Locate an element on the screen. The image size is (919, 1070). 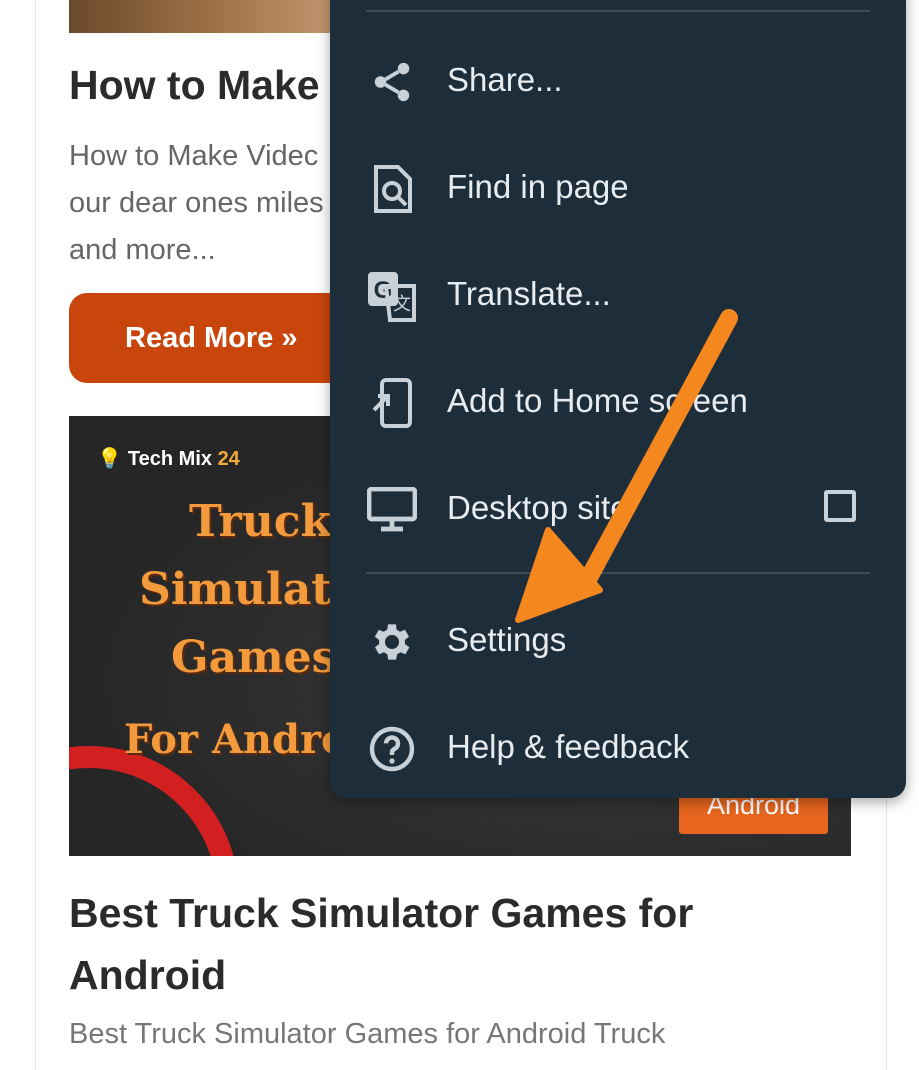
logo-name: Tech Mix is located at coordinates (169, 459).